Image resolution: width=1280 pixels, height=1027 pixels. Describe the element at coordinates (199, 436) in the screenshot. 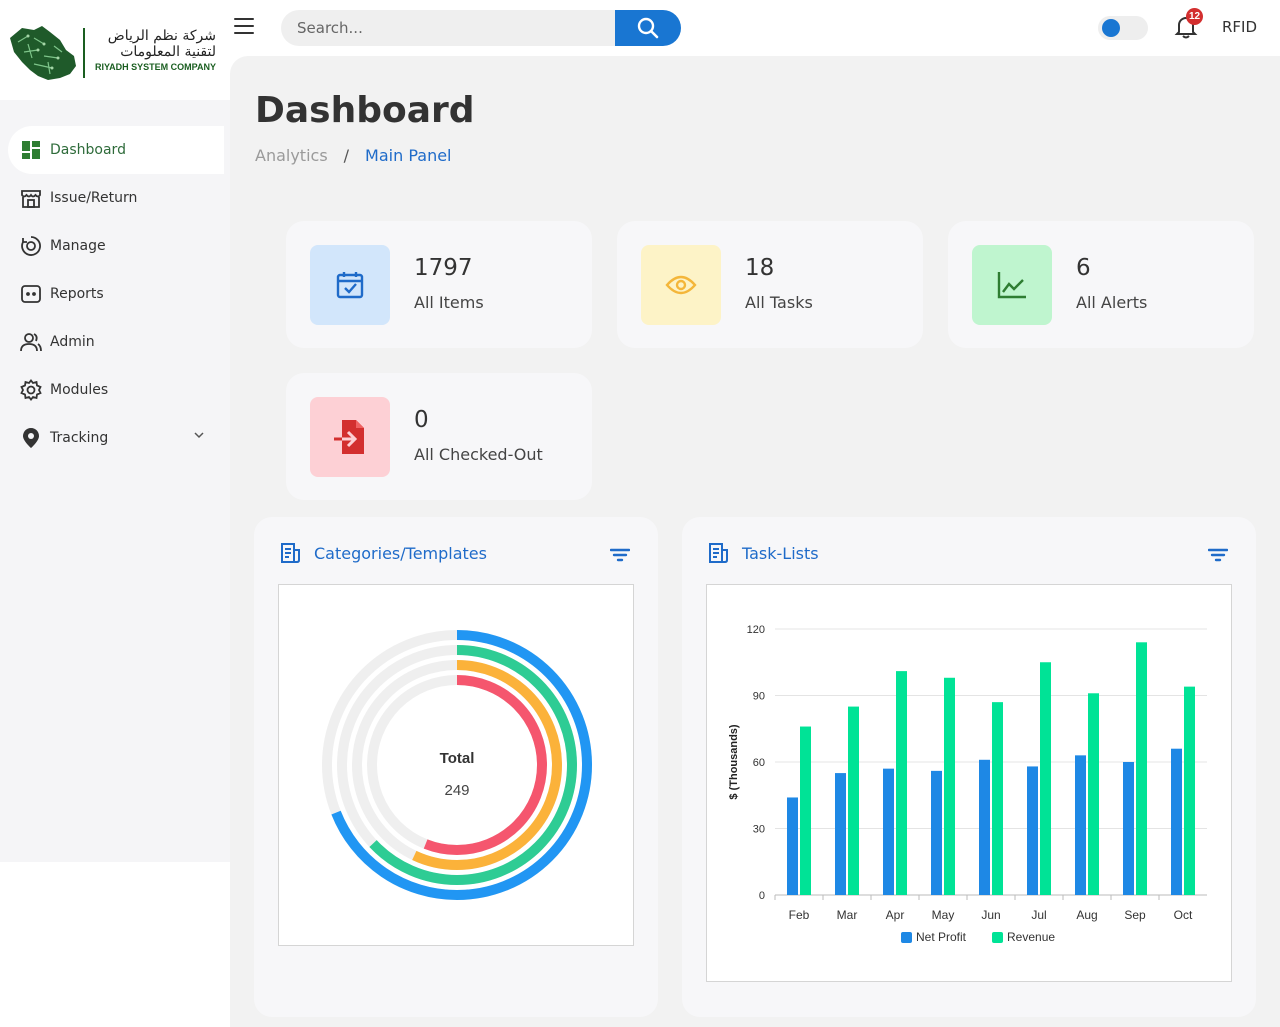

I see `chevron-down-icon` at that location.